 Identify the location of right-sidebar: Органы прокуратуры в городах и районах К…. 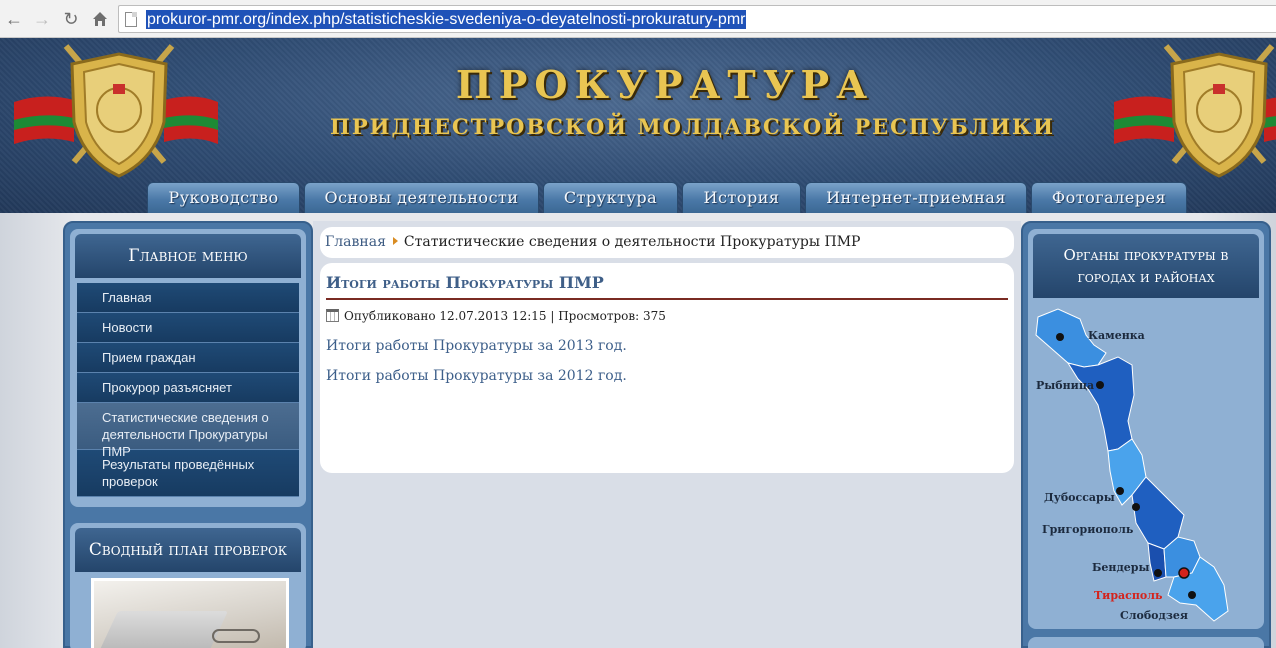
(1146, 434).